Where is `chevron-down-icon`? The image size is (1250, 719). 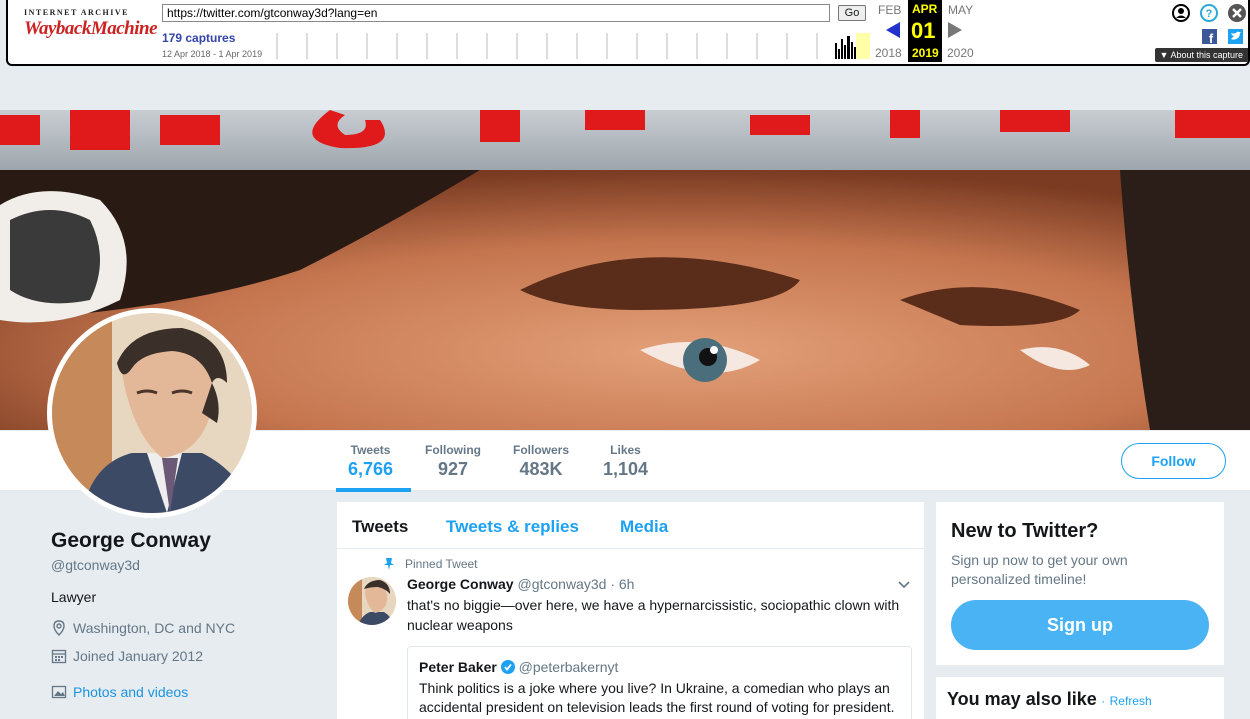
chevron-down-icon is located at coordinates (904, 585).